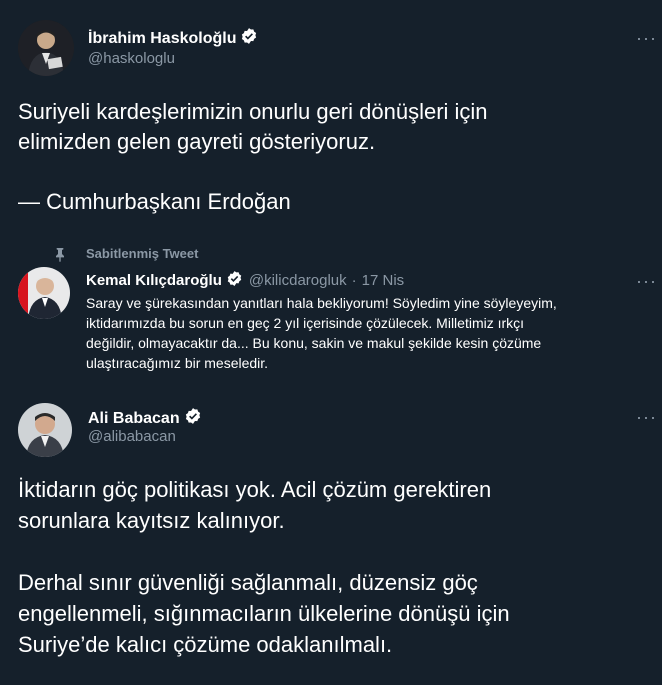  Describe the element at coordinates (162, 38) in the screenshot. I see `display-name-text: İbrahim Haskoloğlu` at that location.